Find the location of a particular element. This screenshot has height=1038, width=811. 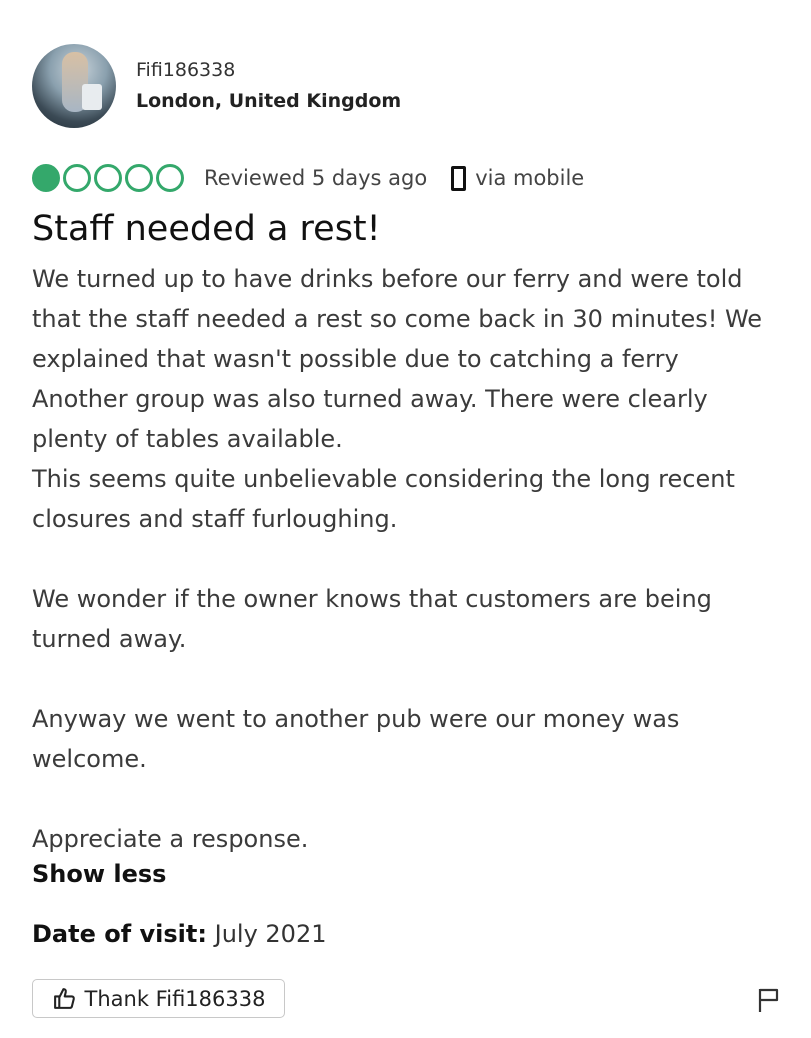

reviewer-username: Fifi186338 is located at coordinates (268, 70).